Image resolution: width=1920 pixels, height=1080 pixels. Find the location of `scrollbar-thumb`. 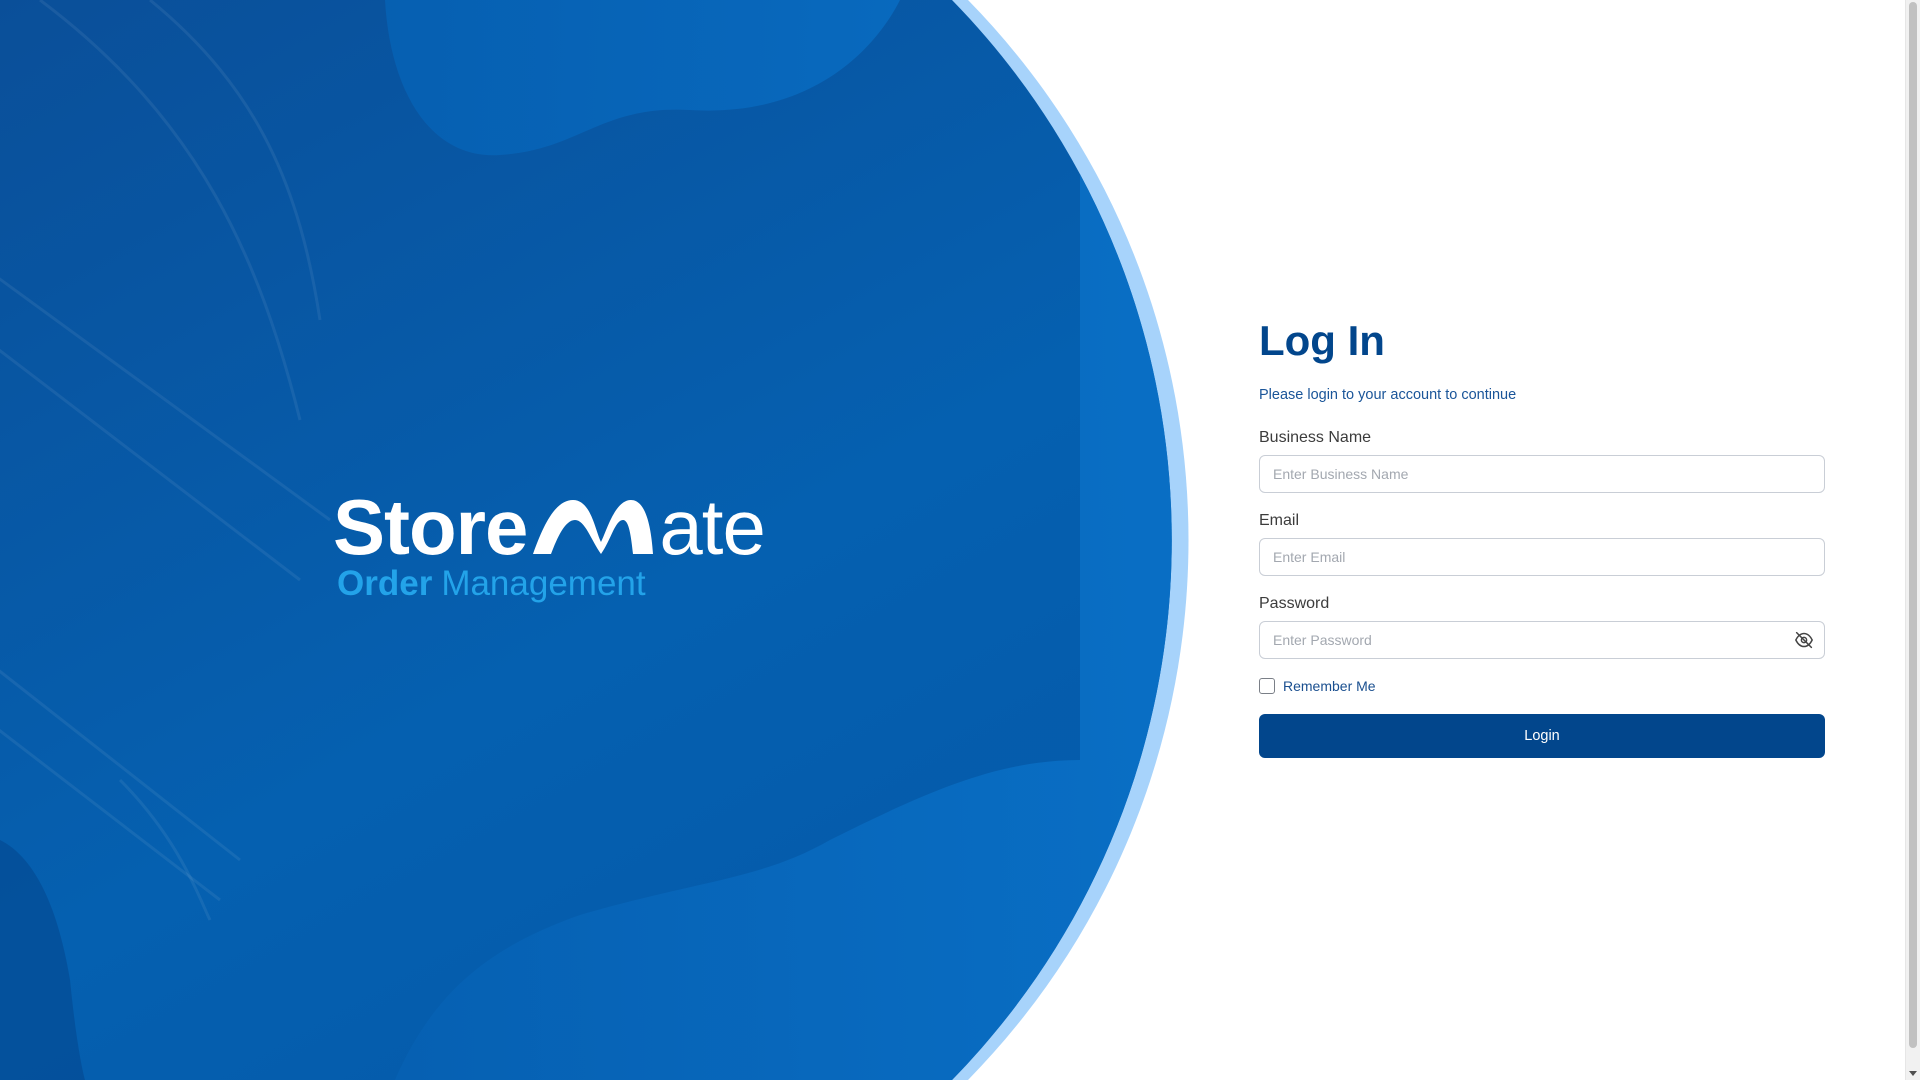

scrollbar-thumb is located at coordinates (1913, 525).